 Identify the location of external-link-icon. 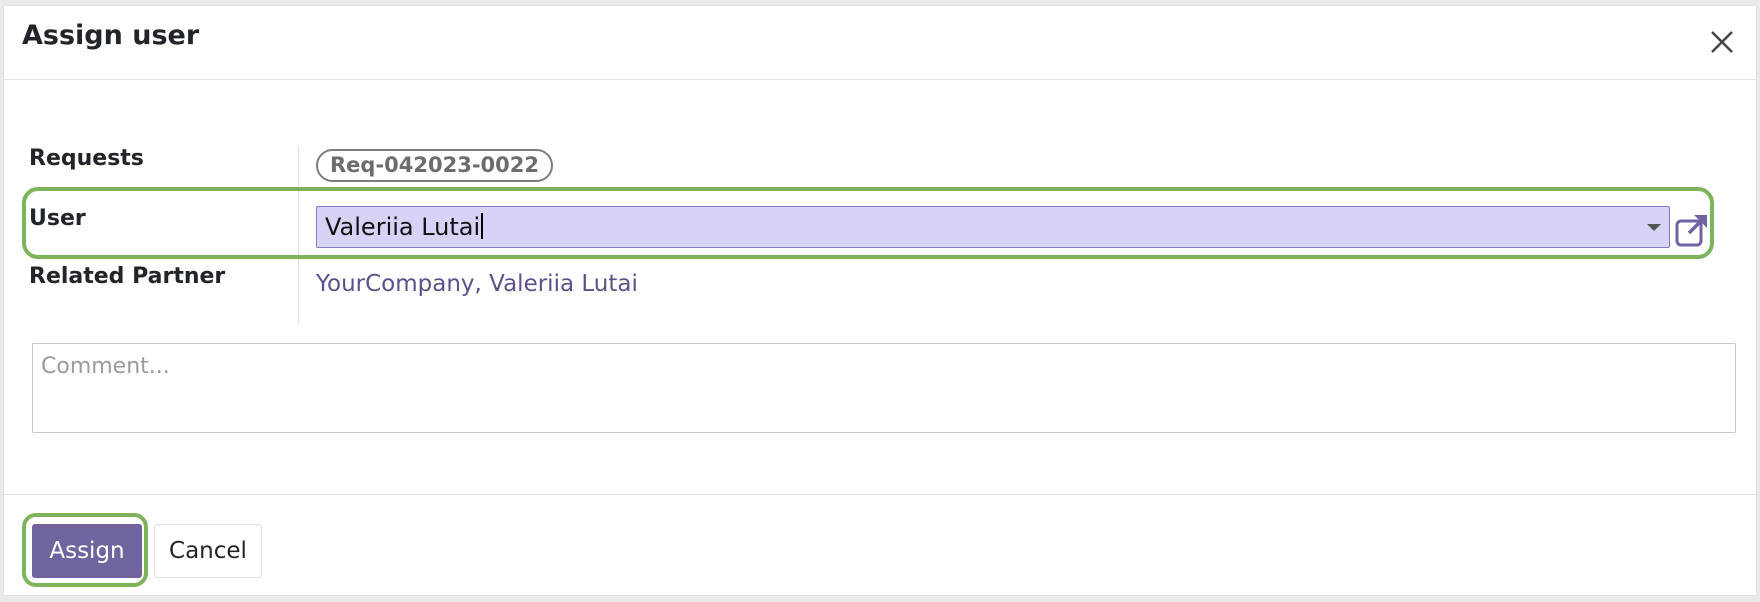
(1691, 230).